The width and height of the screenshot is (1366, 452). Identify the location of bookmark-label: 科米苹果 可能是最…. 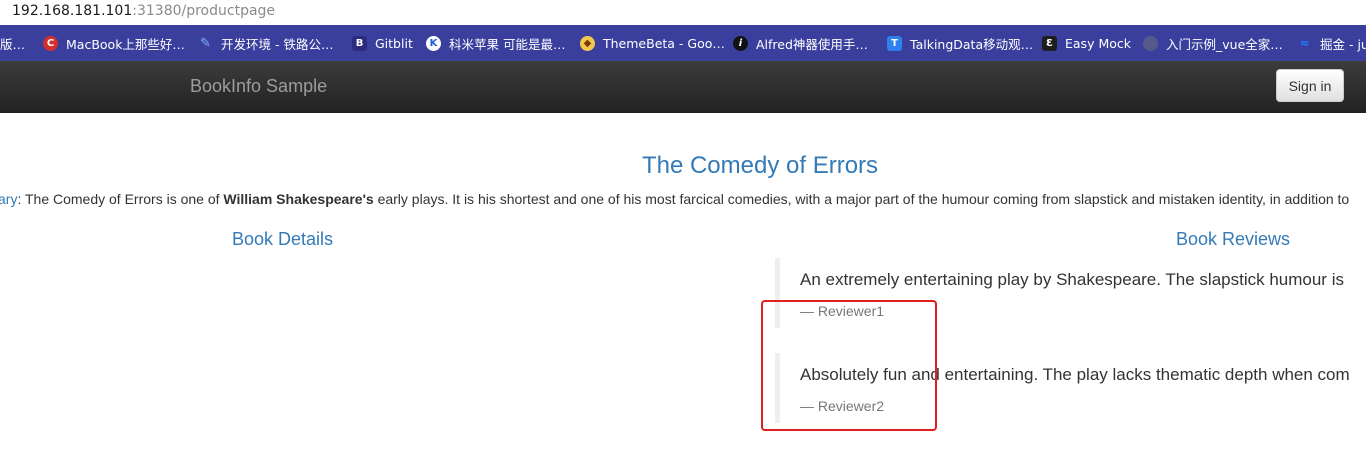
(507, 44).